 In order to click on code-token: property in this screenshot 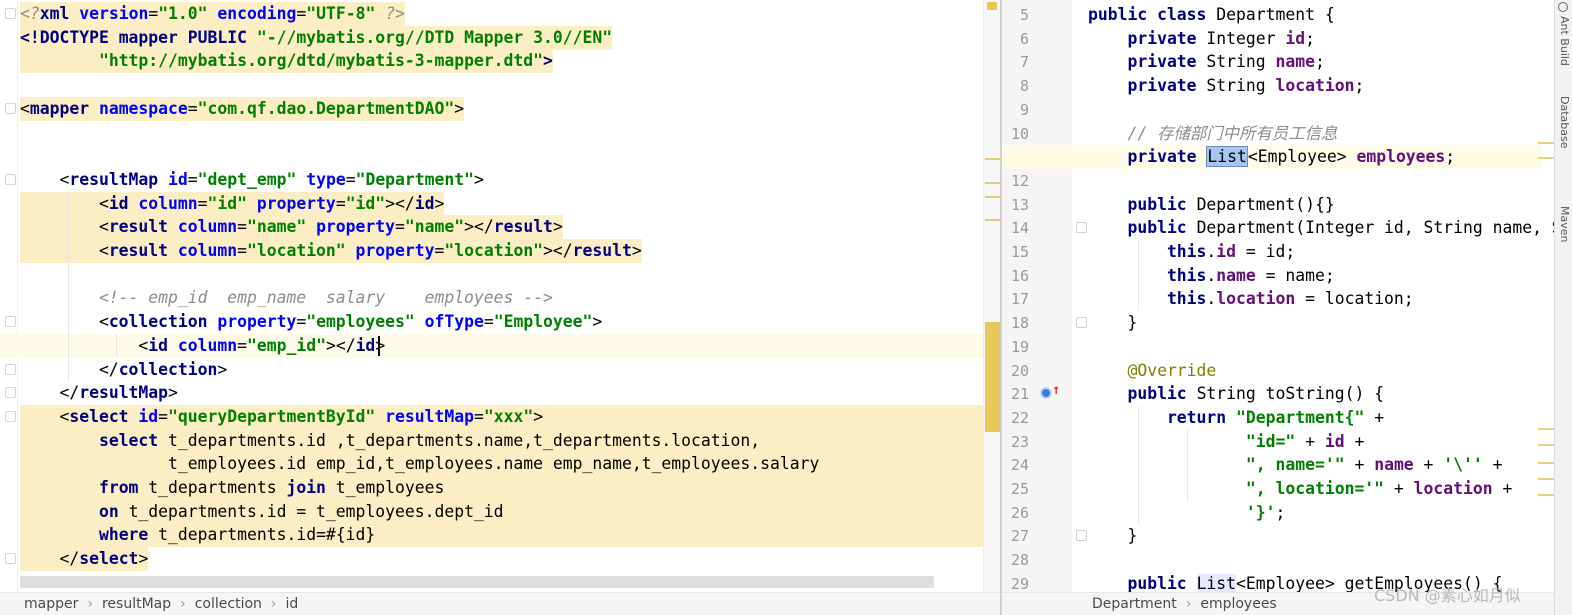, I will do `click(356, 227)`.